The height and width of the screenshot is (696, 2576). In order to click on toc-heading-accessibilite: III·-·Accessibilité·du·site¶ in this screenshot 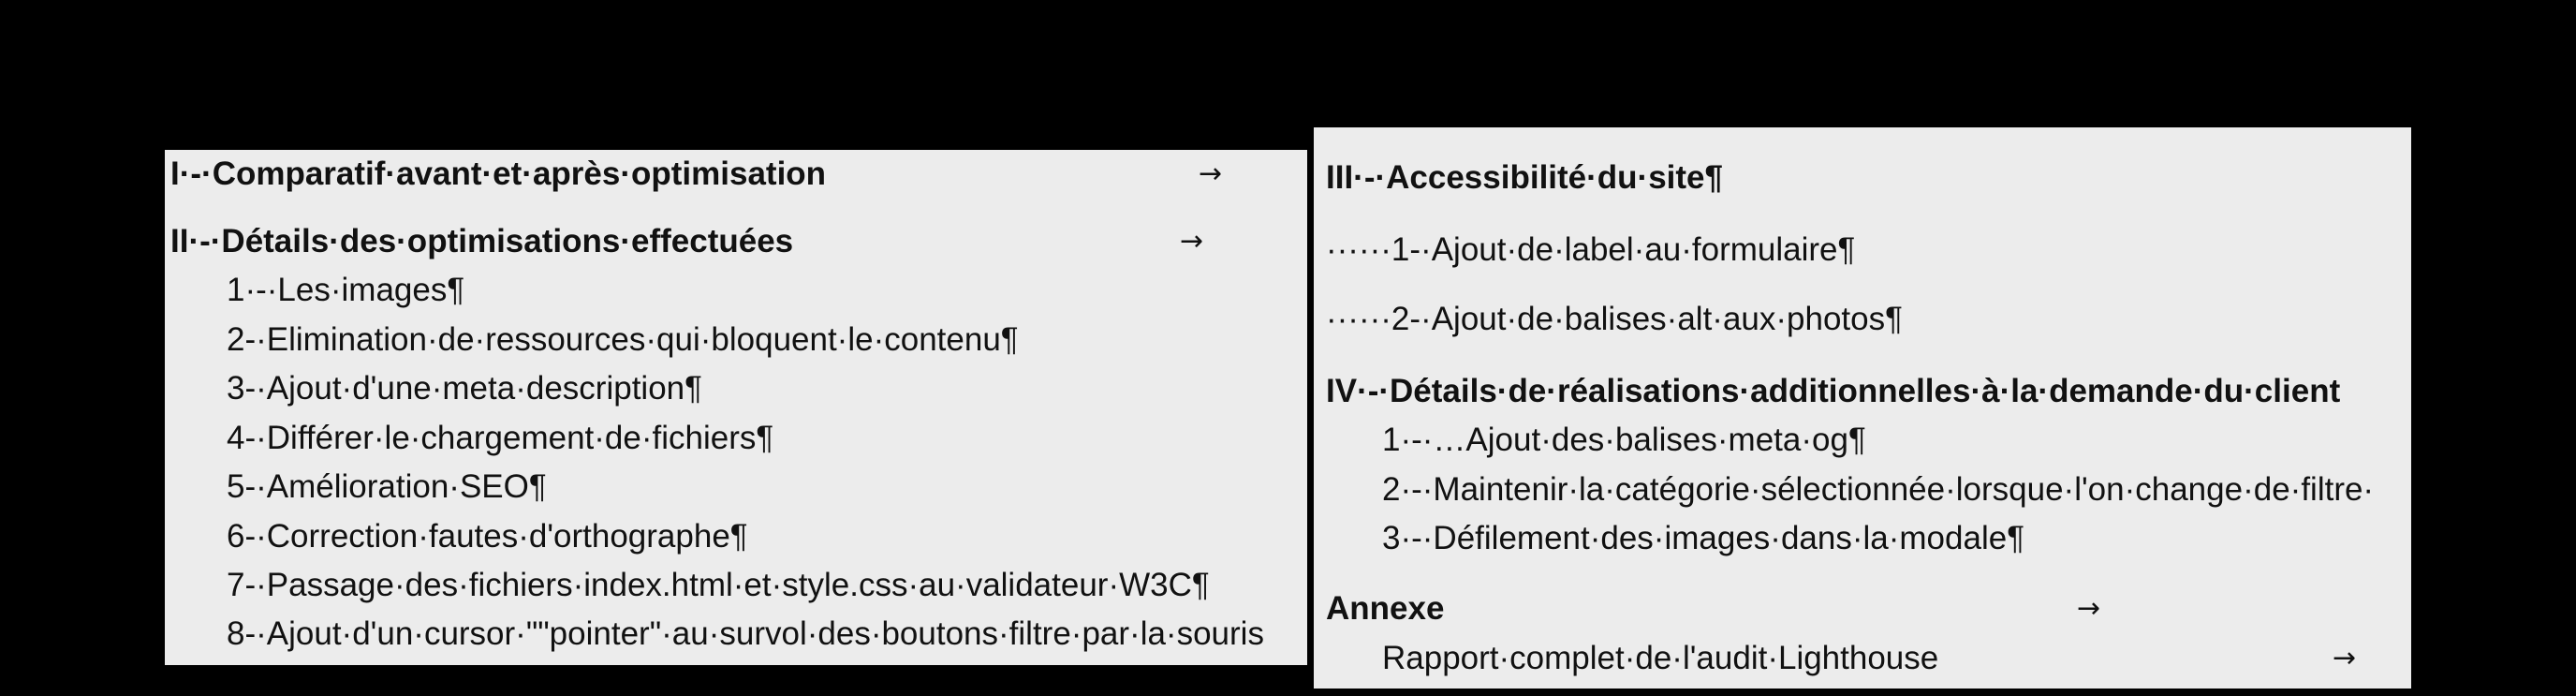, I will do `click(1524, 178)`.